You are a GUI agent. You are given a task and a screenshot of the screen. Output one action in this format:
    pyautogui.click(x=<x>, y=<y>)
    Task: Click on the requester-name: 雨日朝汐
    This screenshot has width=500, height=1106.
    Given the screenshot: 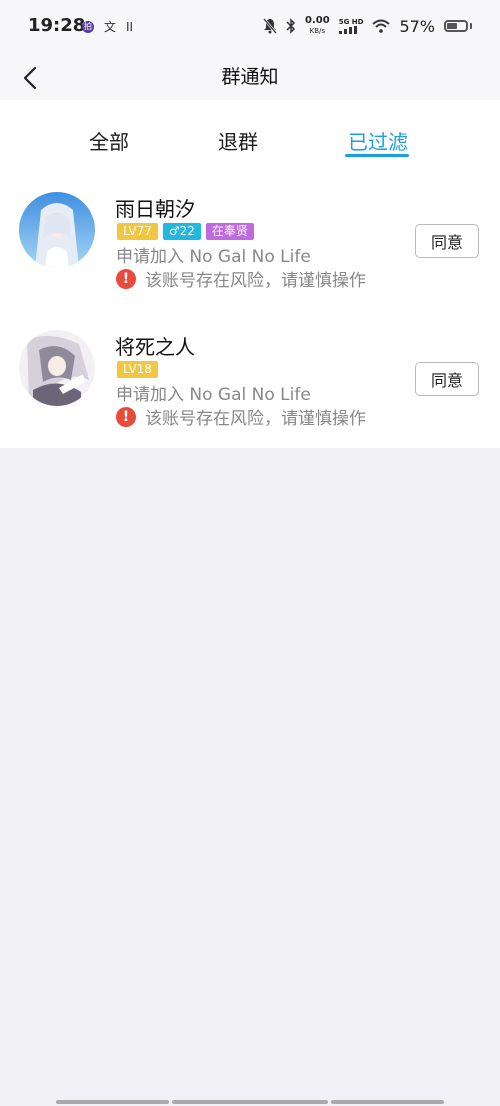 What is the action you would take?
    pyautogui.click(x=155, y=209)
    